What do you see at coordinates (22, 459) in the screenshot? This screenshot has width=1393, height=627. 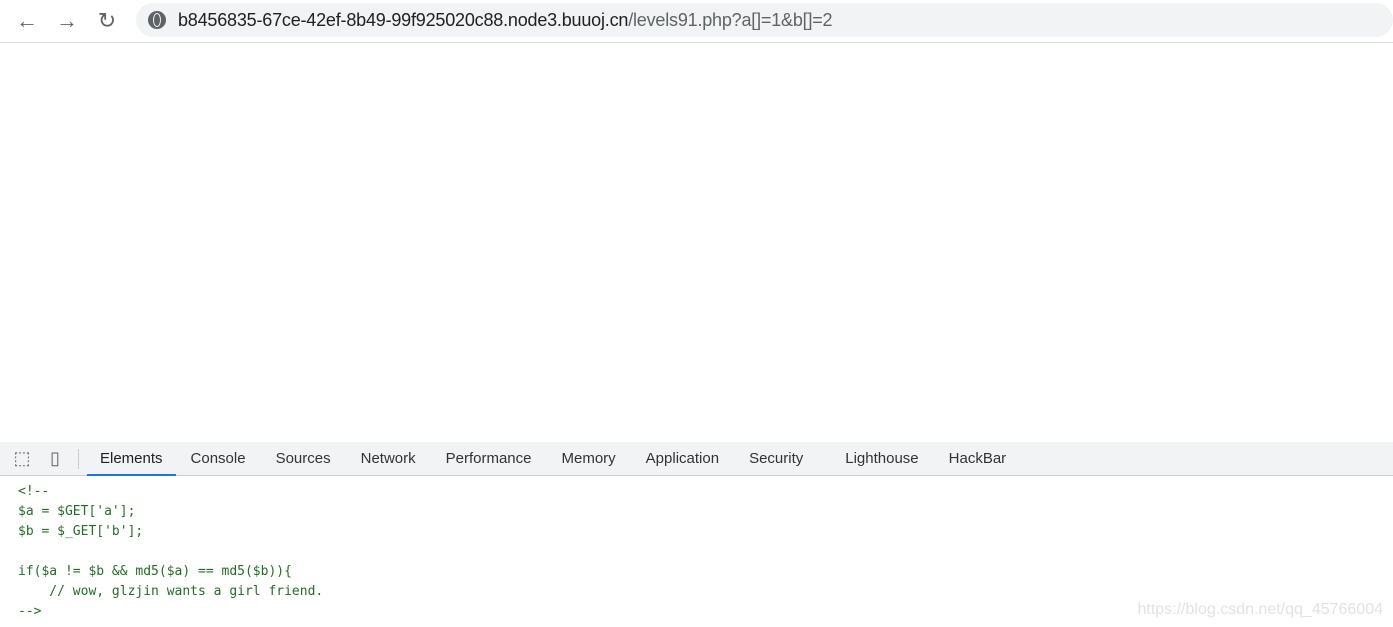 I see `inspect-element-icon: ⬚` at bounding box center [22, 459].